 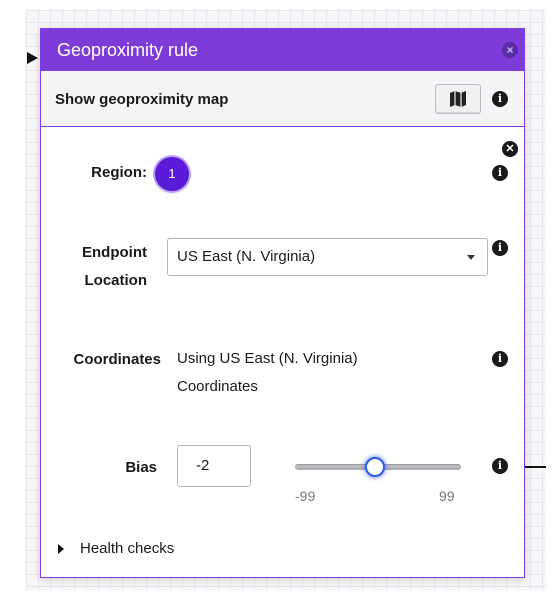 I want to click on bias-label: Bias, so click(x=141, y=467).